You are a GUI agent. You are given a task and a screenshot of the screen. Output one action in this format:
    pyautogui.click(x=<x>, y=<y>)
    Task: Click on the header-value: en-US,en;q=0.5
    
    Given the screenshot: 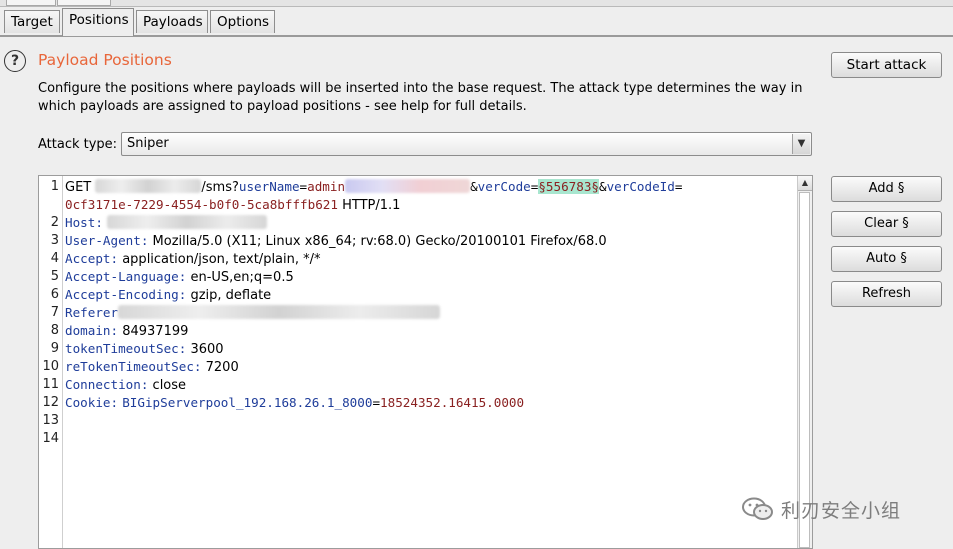 What is the action you would take?
    pyautogui.click(x=242, y=277)
    